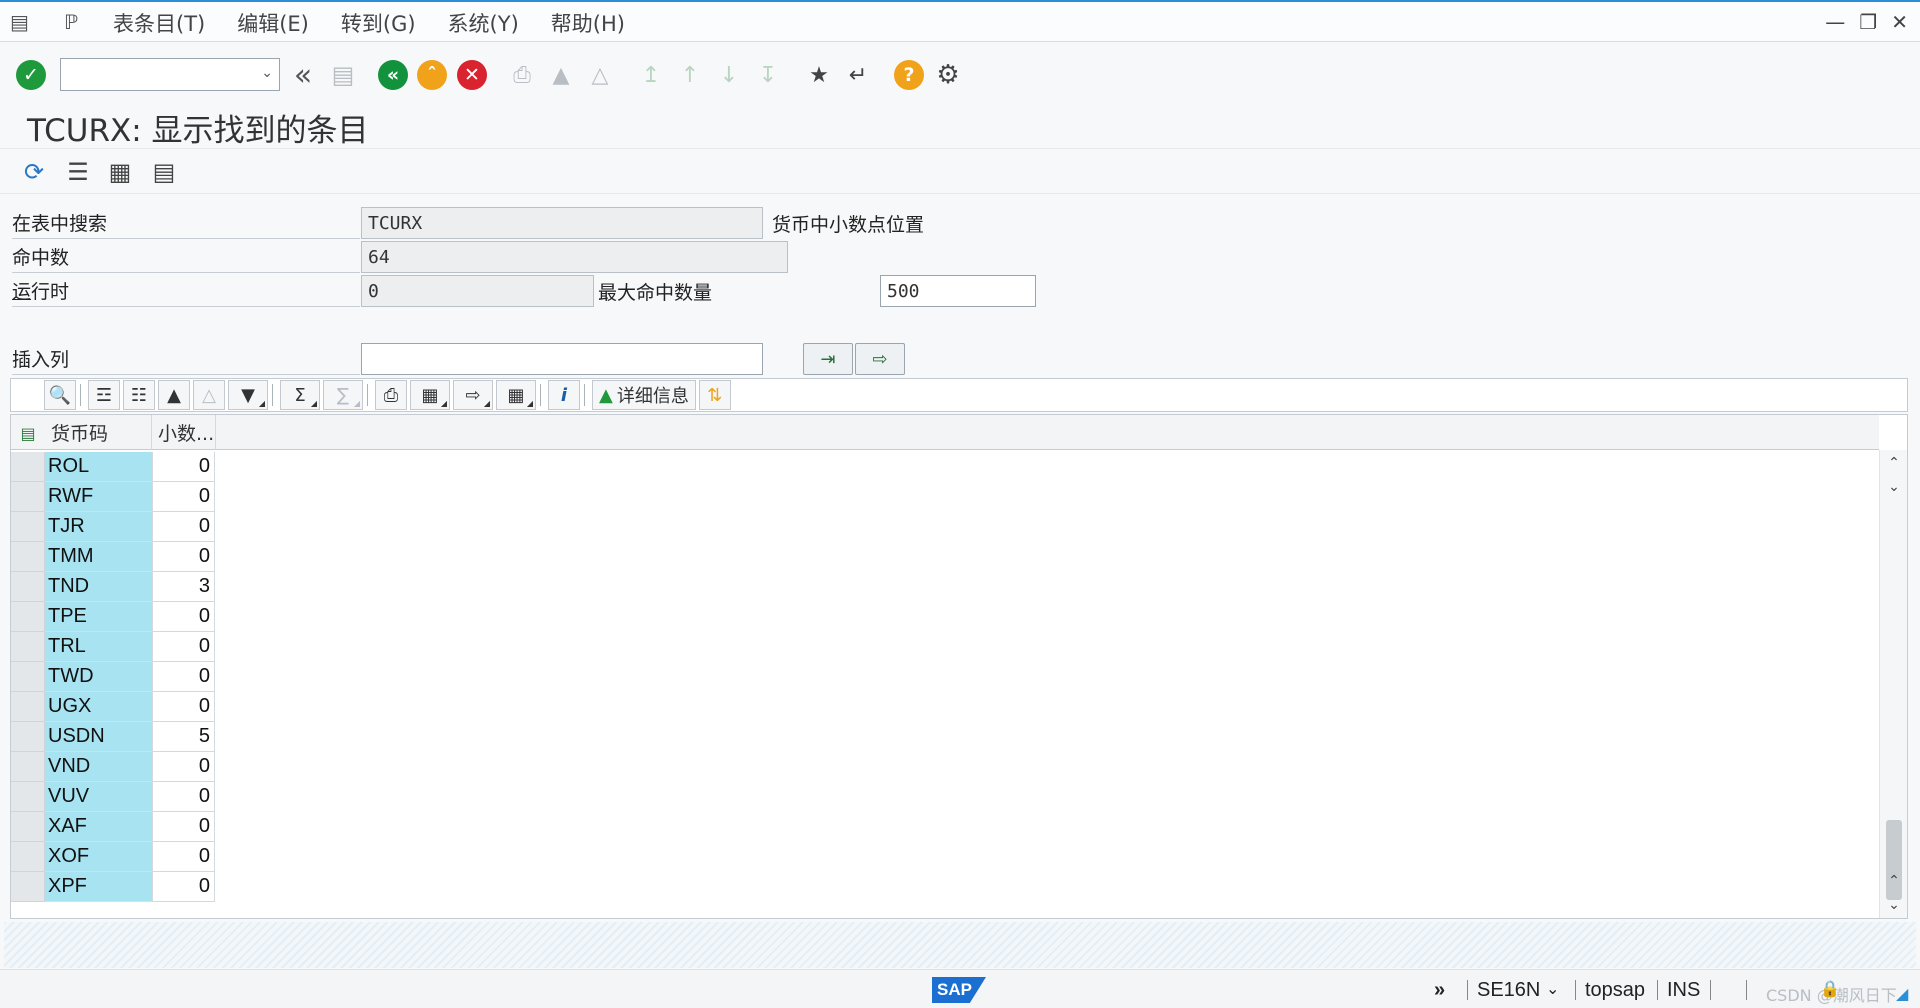 The width and height of the screenshot is (1920, 1008). What do you see at coordinates (430, 395) in the screenshot?
I see `views-button: ▦ ◢` at bounding box center [430, 395].